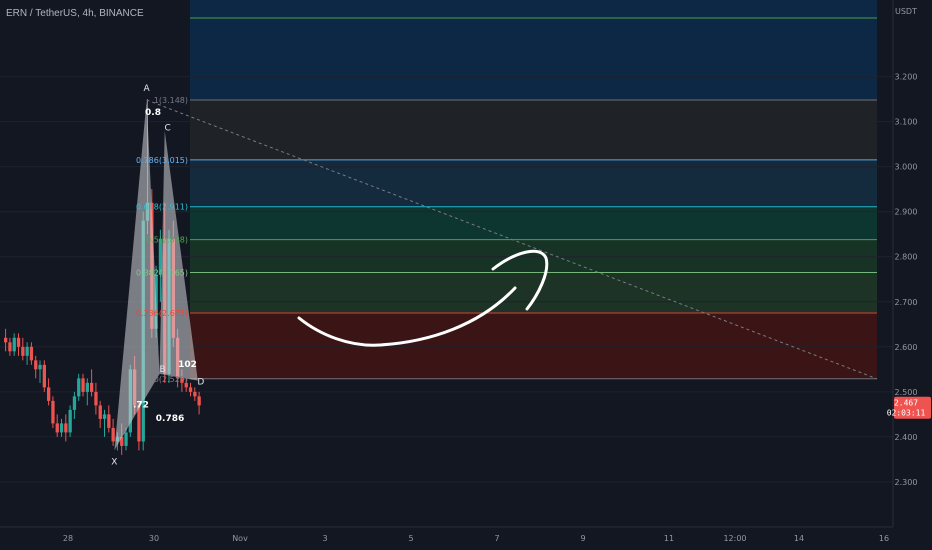 The image size is (932, 550). What do you see at coordinates (906, 437) in the screenshot?
I see `price-tick-label: 2.400` at bounding box center [906, 437].